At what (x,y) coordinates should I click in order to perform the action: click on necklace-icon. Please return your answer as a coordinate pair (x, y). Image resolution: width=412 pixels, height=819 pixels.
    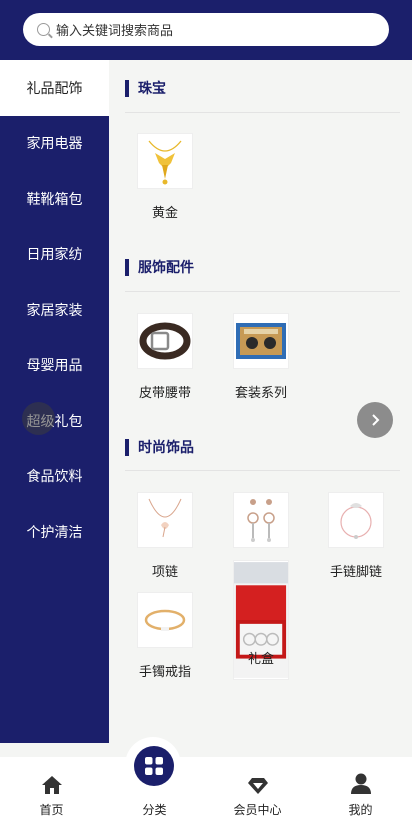
    Looking at the image, I should click on (165, 520).